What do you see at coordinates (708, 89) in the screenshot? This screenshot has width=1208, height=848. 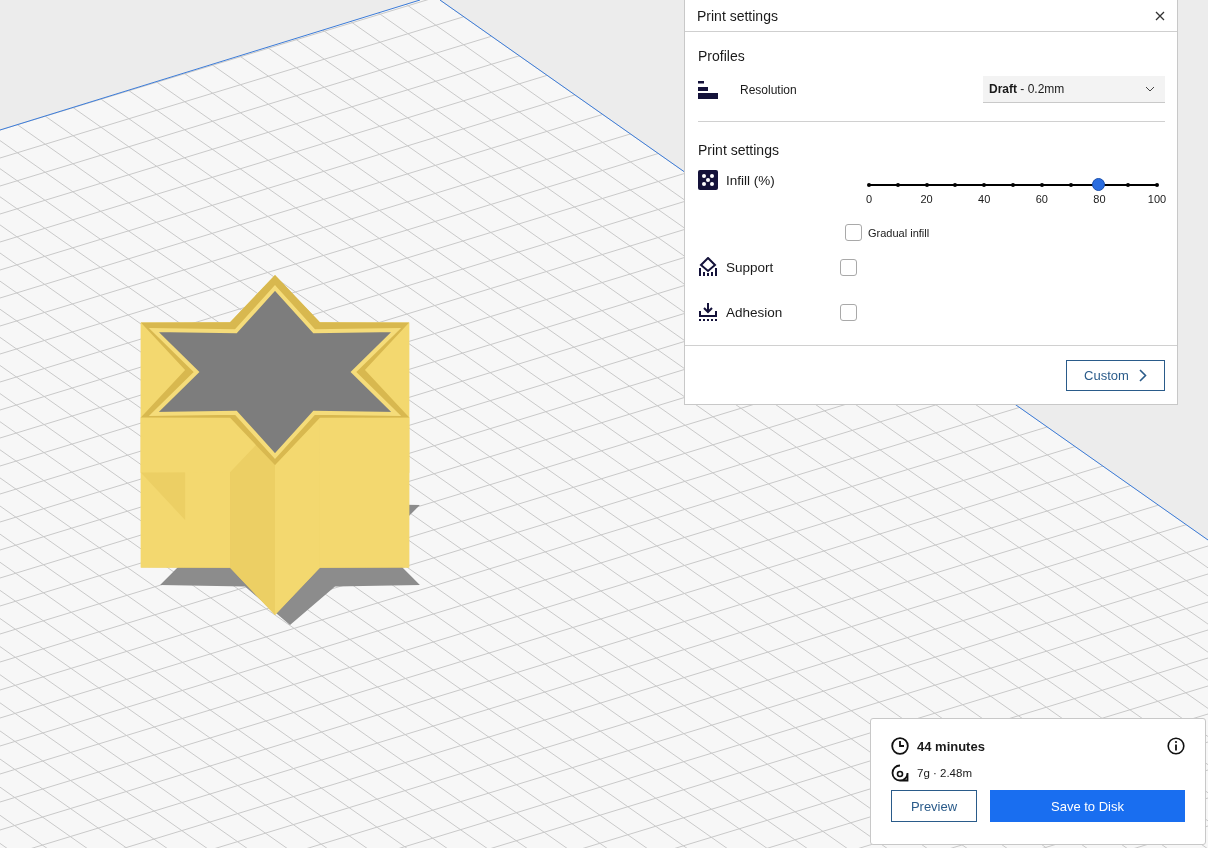 I see `layers-icon` at bounding box center [708, 89].